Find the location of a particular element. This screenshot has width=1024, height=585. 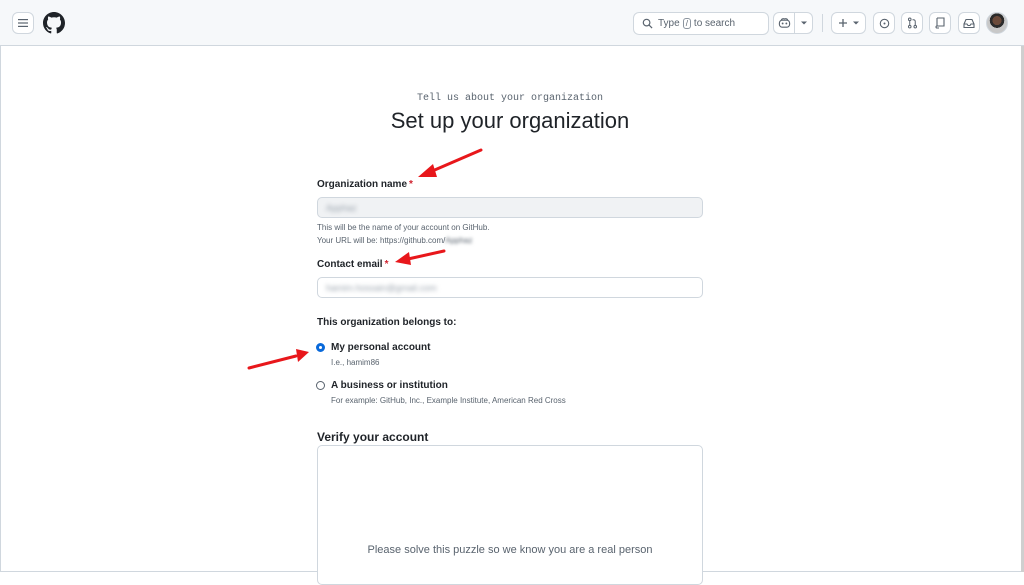

page-eyebrow: Tell us about your organization is located at coordinates (510, 98).